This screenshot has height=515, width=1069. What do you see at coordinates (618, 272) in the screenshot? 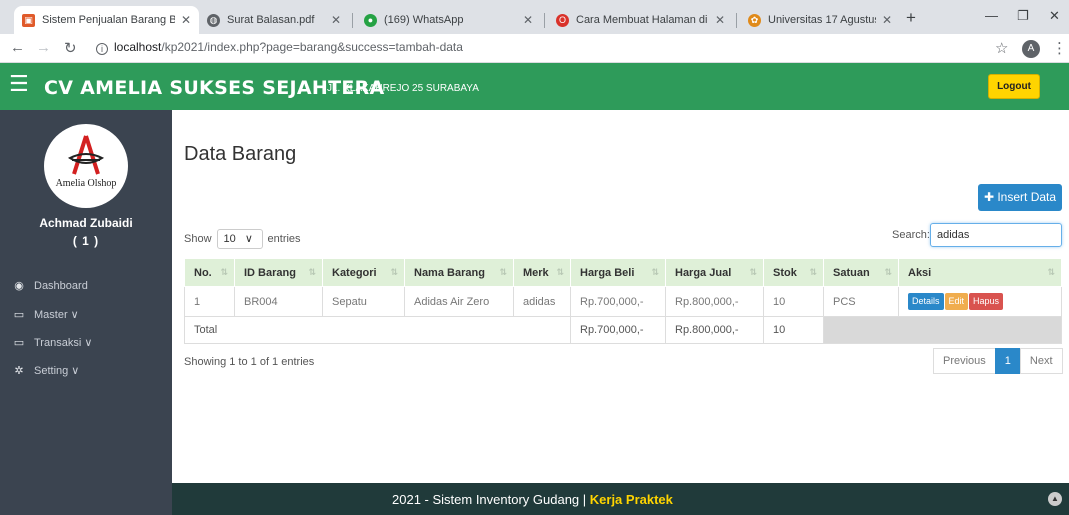
I see `column-header: Harga Beli ⇅` at bounding box center [618, 272].